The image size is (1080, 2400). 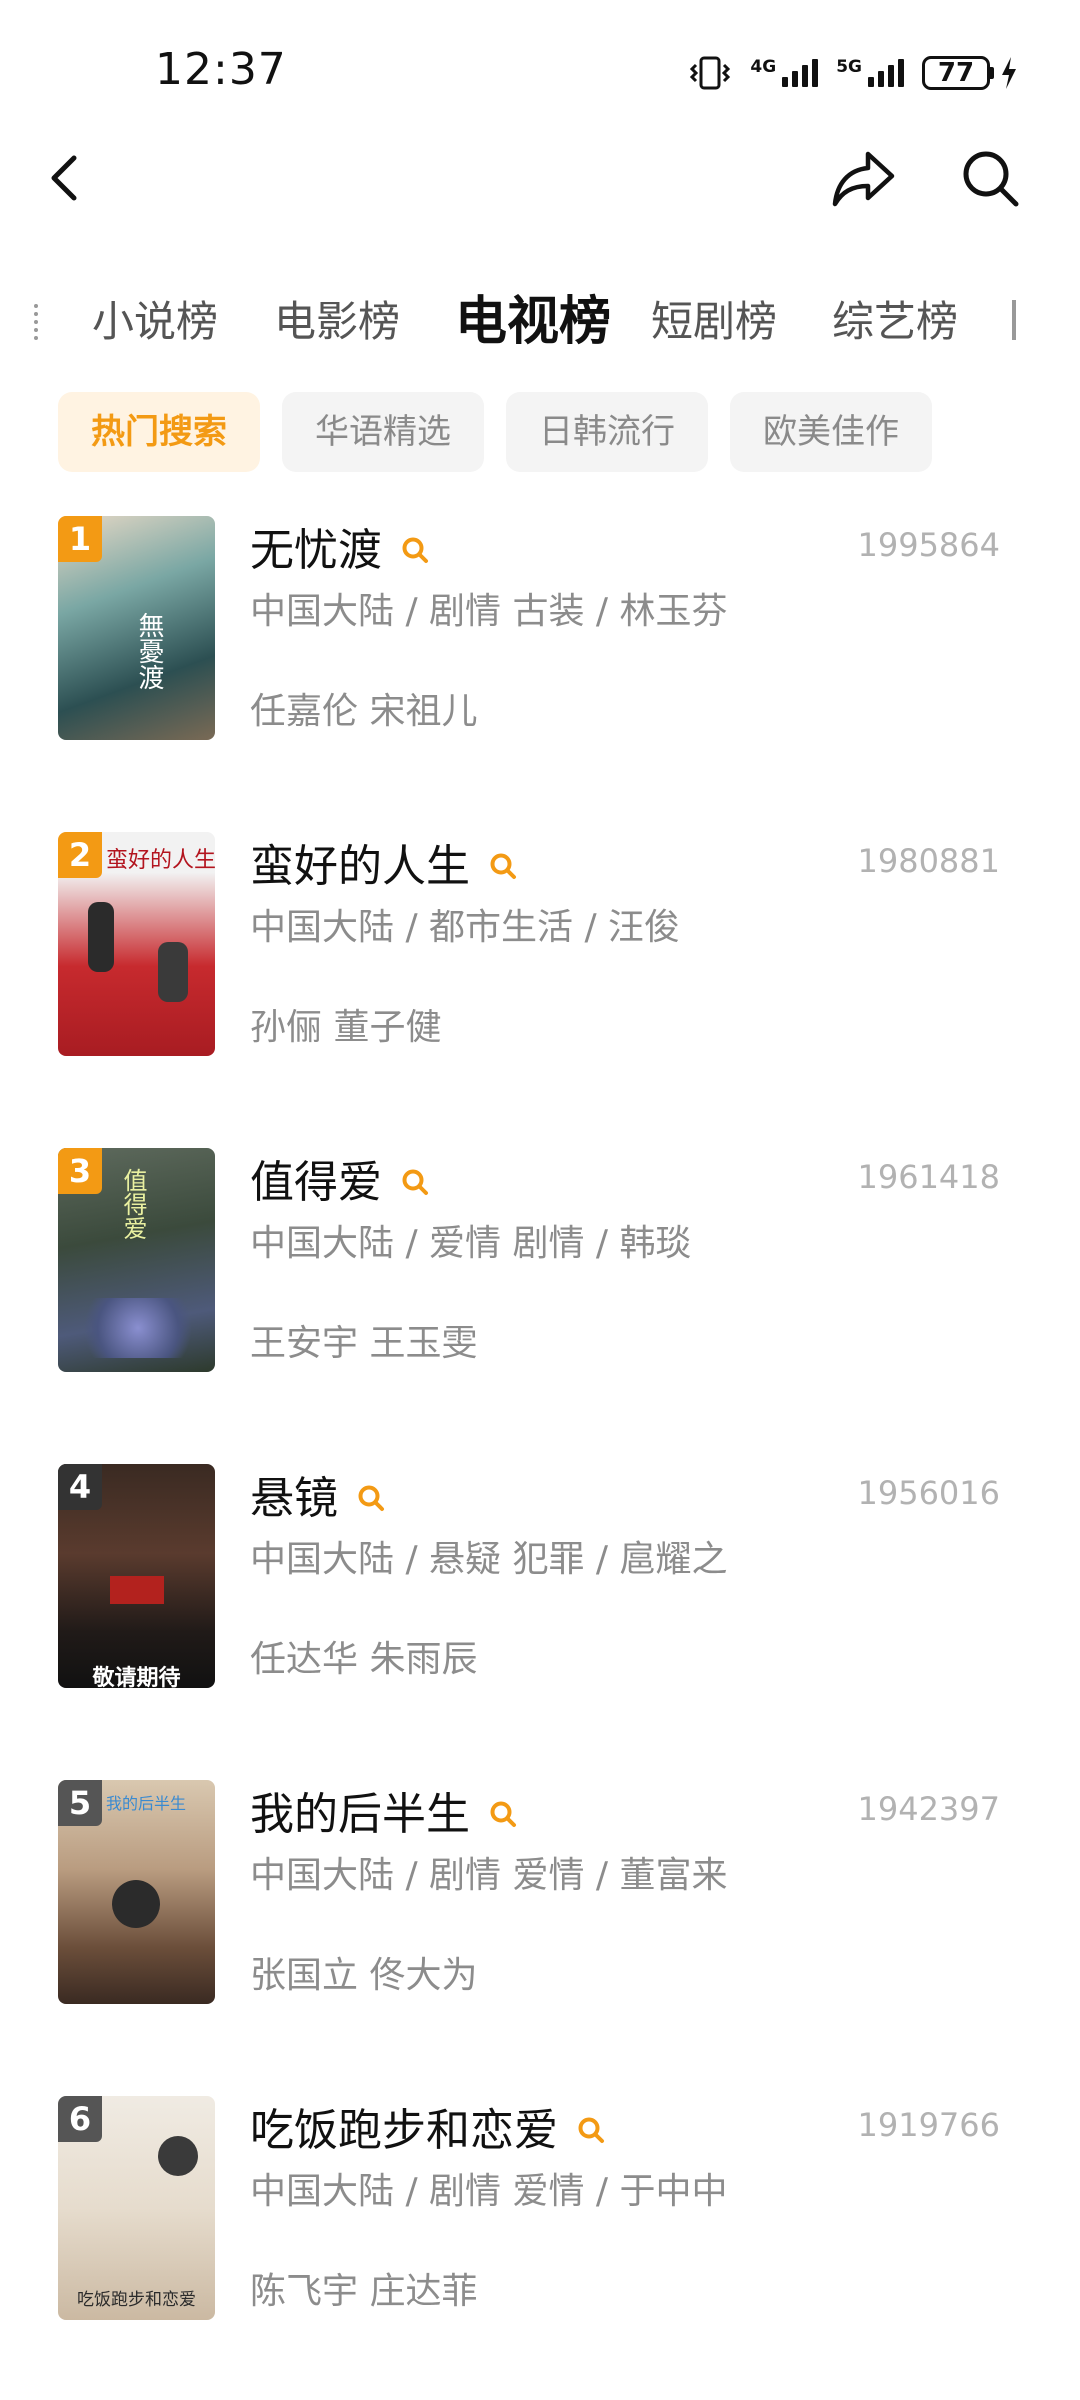 What do you see at coordinates (864, 178) in the screenshot?
I see `share-icon` at bounding box center [864, 178].